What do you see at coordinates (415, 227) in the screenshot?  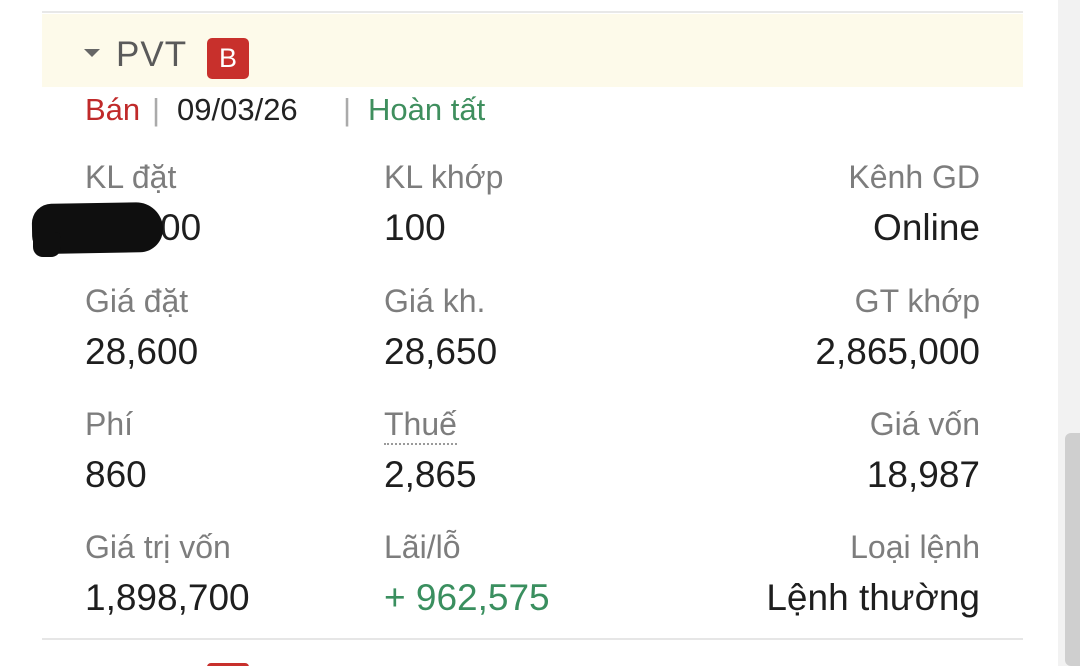 I see `matched-volume-value: 100` at bounding box center [415, 227].